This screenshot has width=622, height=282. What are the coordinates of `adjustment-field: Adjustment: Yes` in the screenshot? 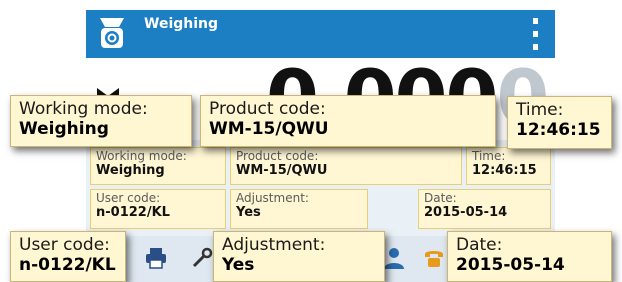 It's located at (299, 209).